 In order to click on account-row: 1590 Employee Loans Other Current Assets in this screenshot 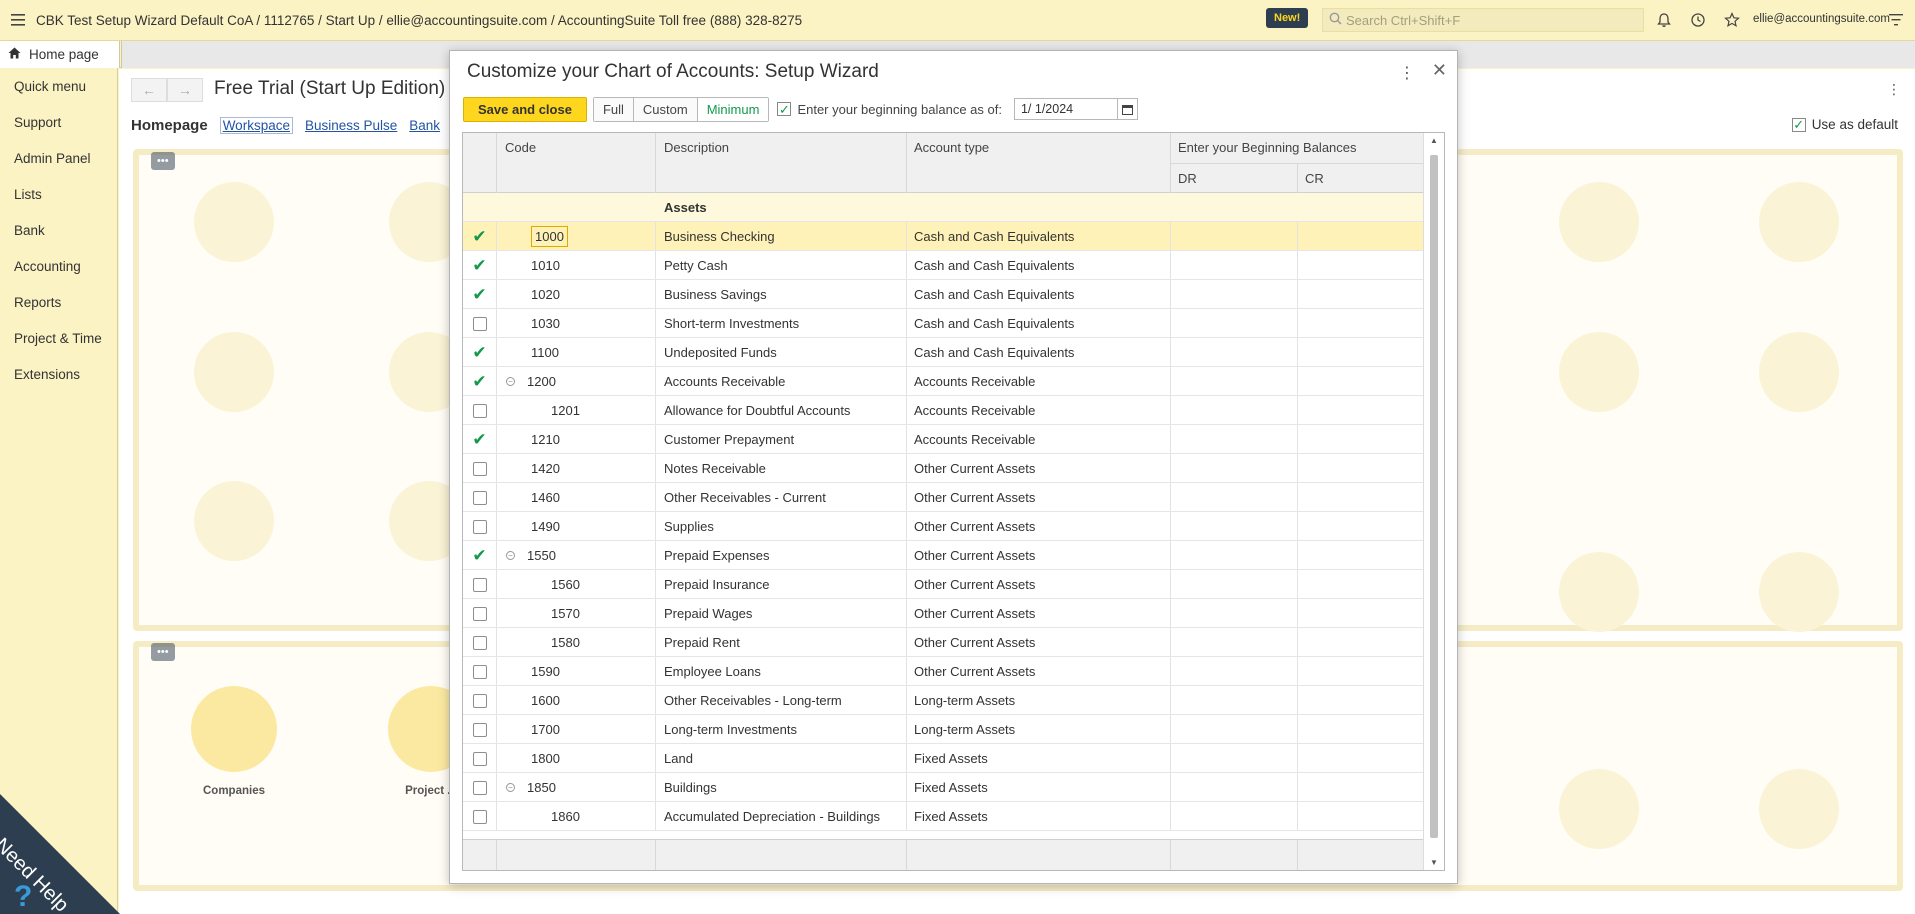, I will do `click(943, 671)`.